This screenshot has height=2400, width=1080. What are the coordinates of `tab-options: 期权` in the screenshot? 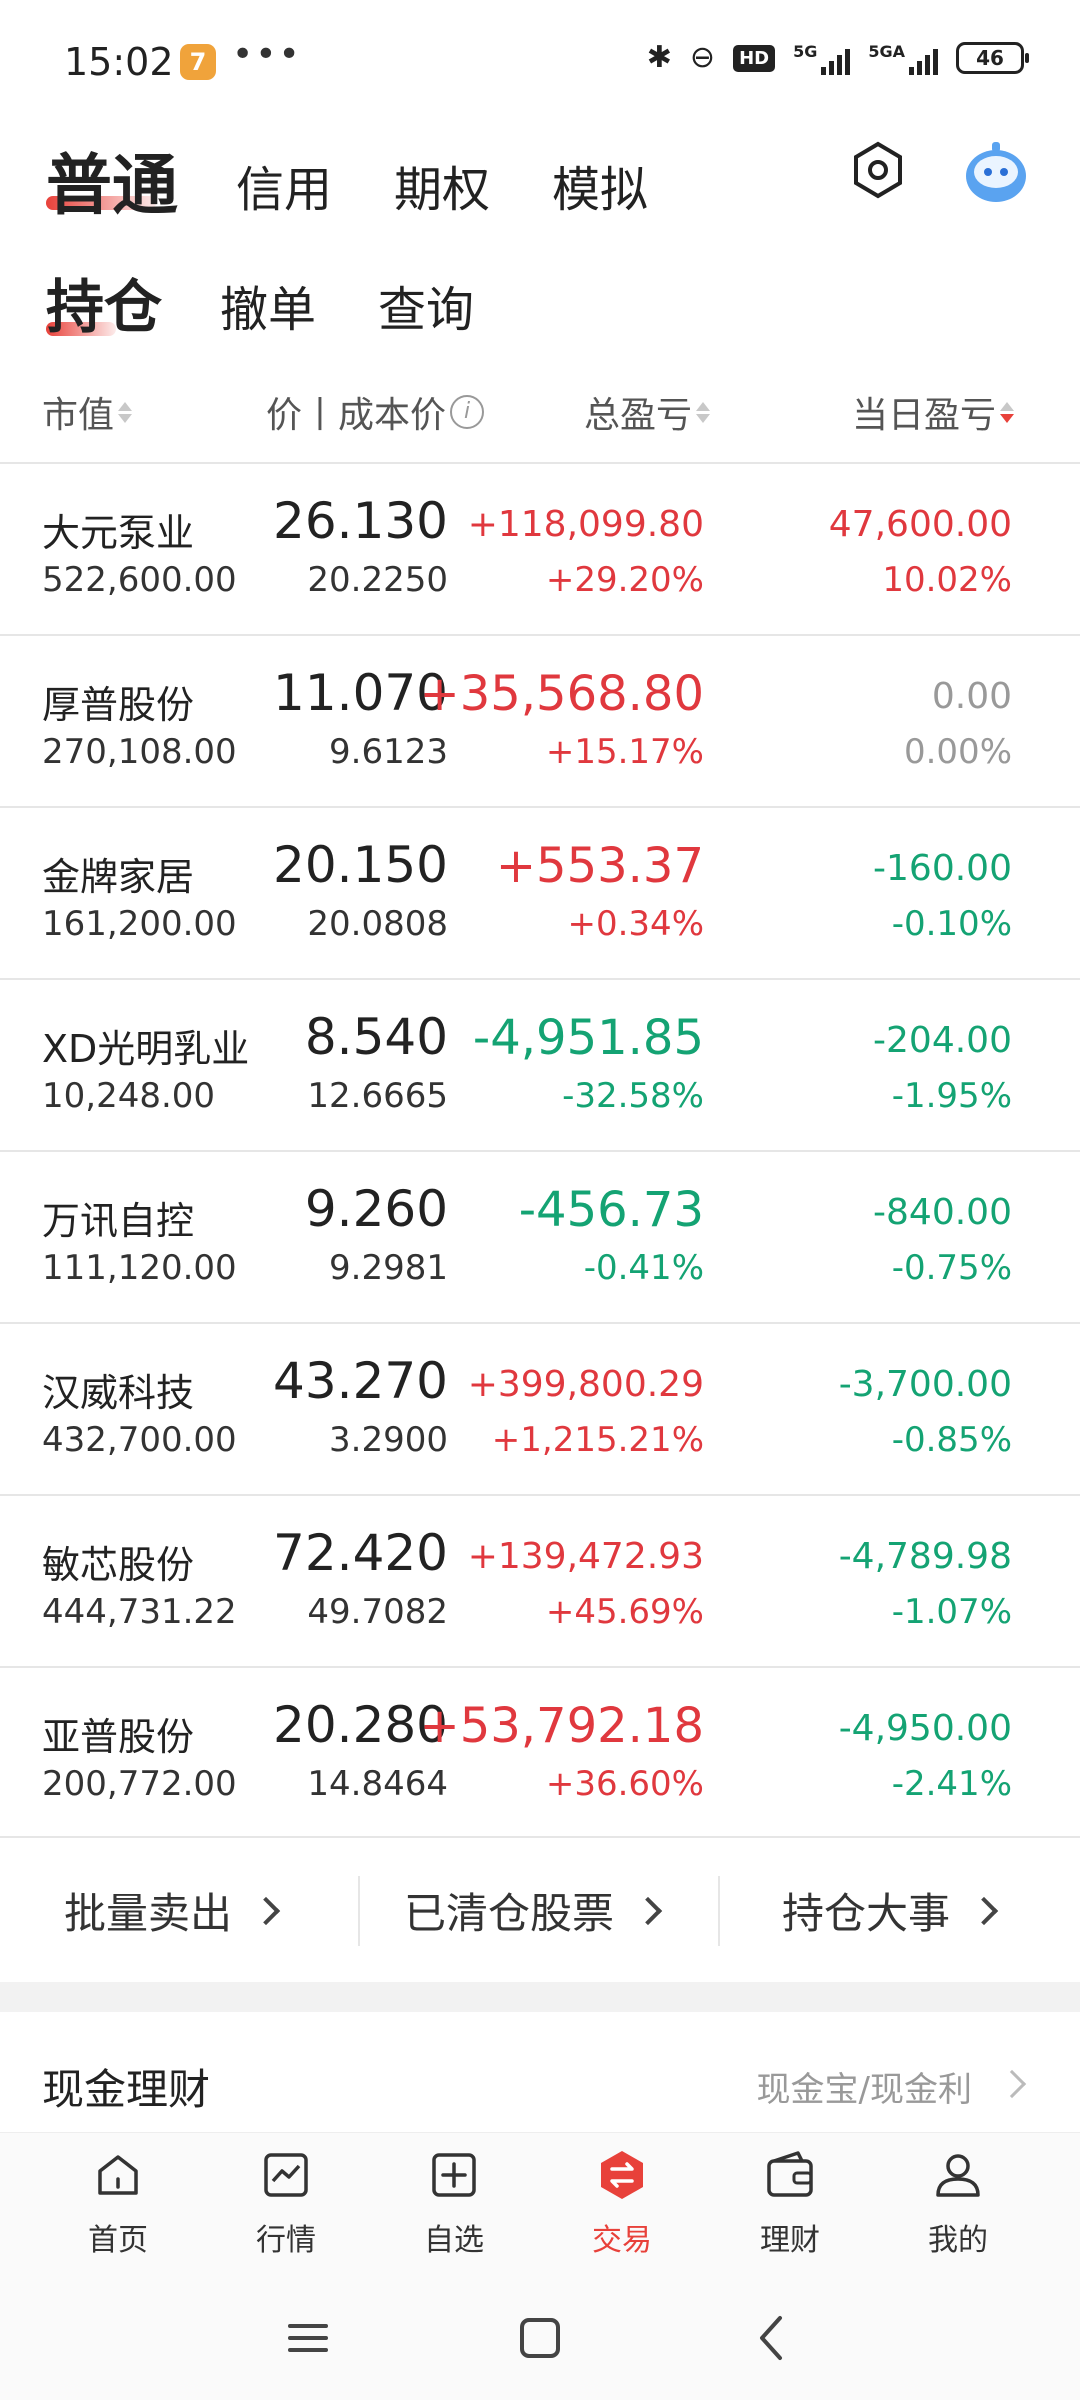 It's located at (442, 185).